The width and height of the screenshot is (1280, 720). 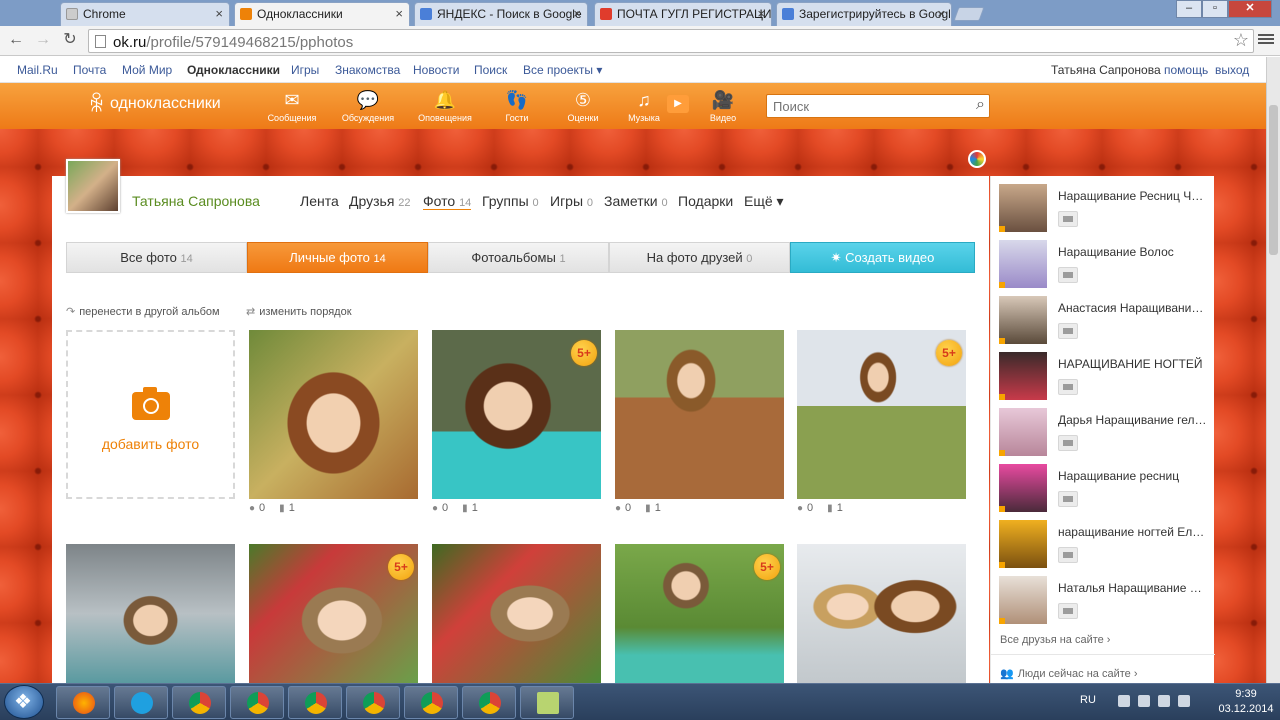 I want to click on reload-icon: ↻, so click(x=70, y=41).